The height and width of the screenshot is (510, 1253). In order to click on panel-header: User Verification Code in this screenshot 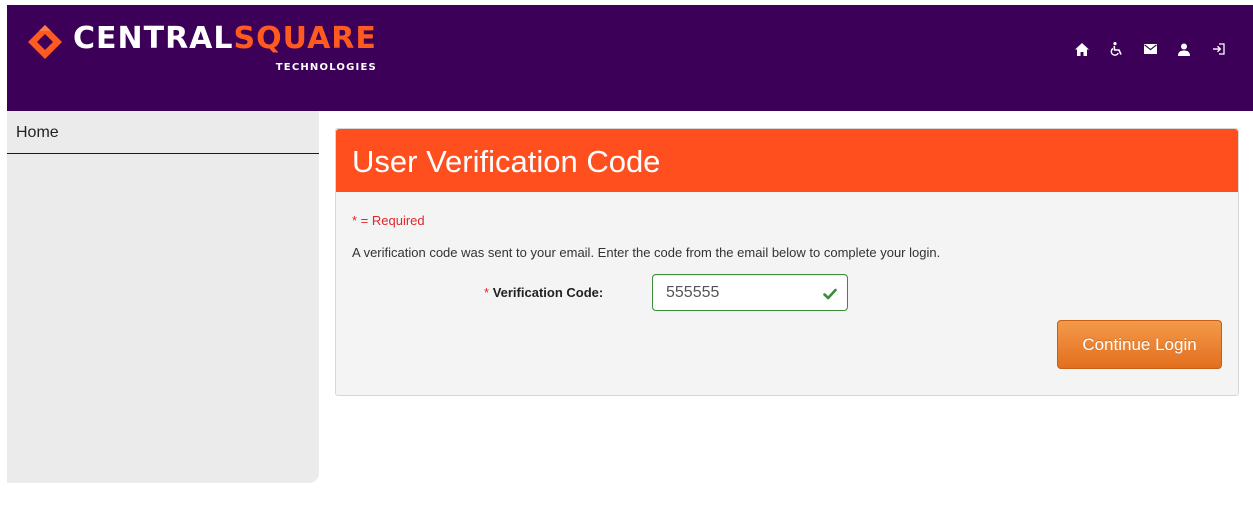, I will do `click(787, 160)`.